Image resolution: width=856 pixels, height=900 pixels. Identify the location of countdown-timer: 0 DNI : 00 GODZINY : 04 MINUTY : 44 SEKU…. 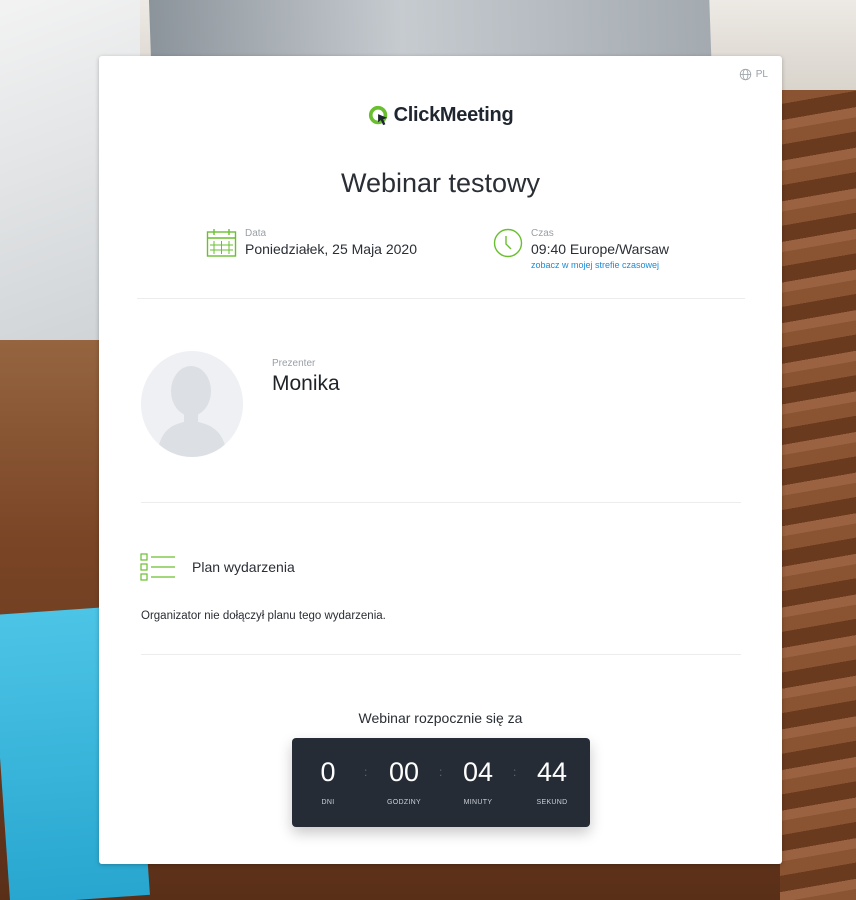
(441, 782).